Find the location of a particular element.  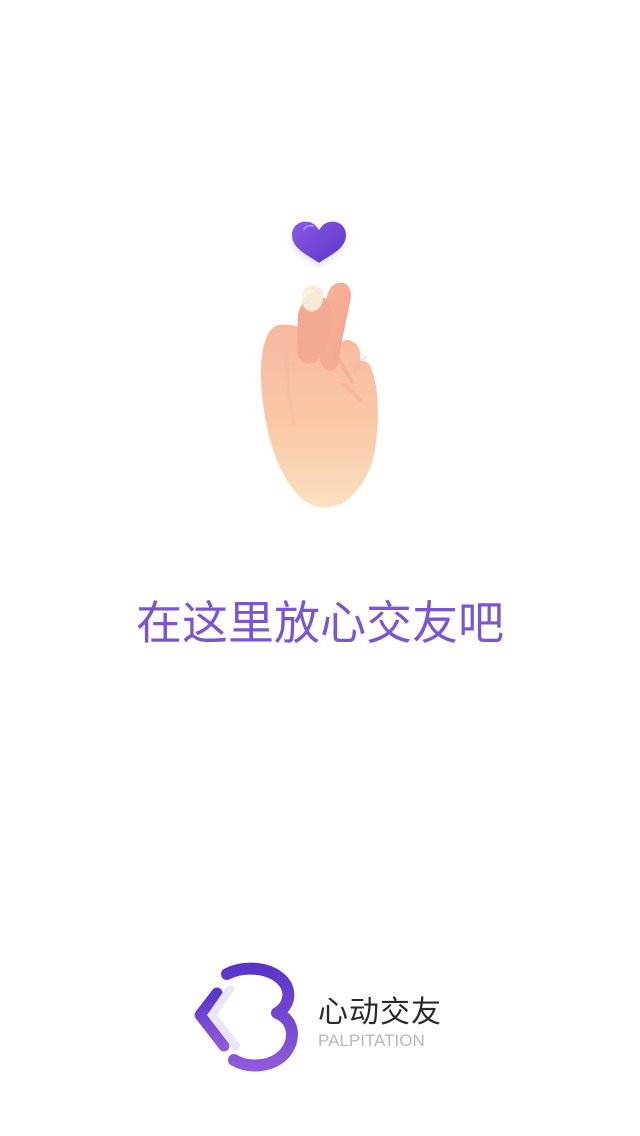

brand-lockup: 心动交友 PALPITATION is located at coordinates (320, 1018).